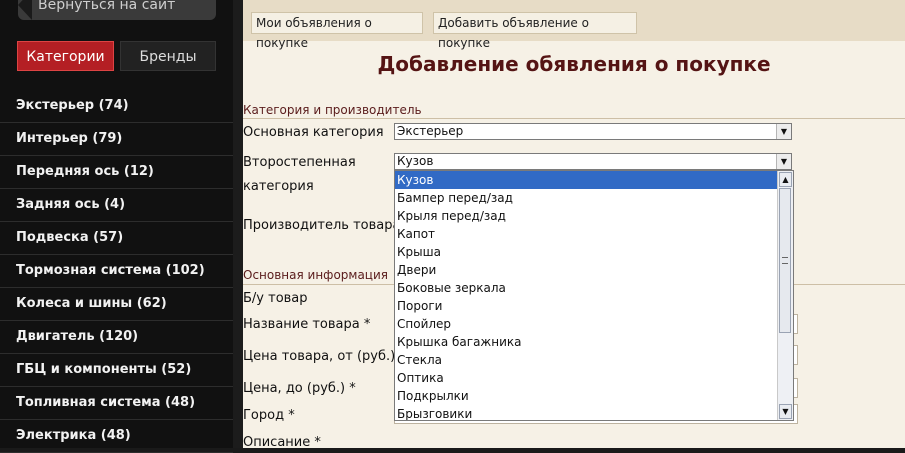 This screenshot has width=905, height=453. I want to click on dropdown-option-sills: Пороги, so click(594, 306).